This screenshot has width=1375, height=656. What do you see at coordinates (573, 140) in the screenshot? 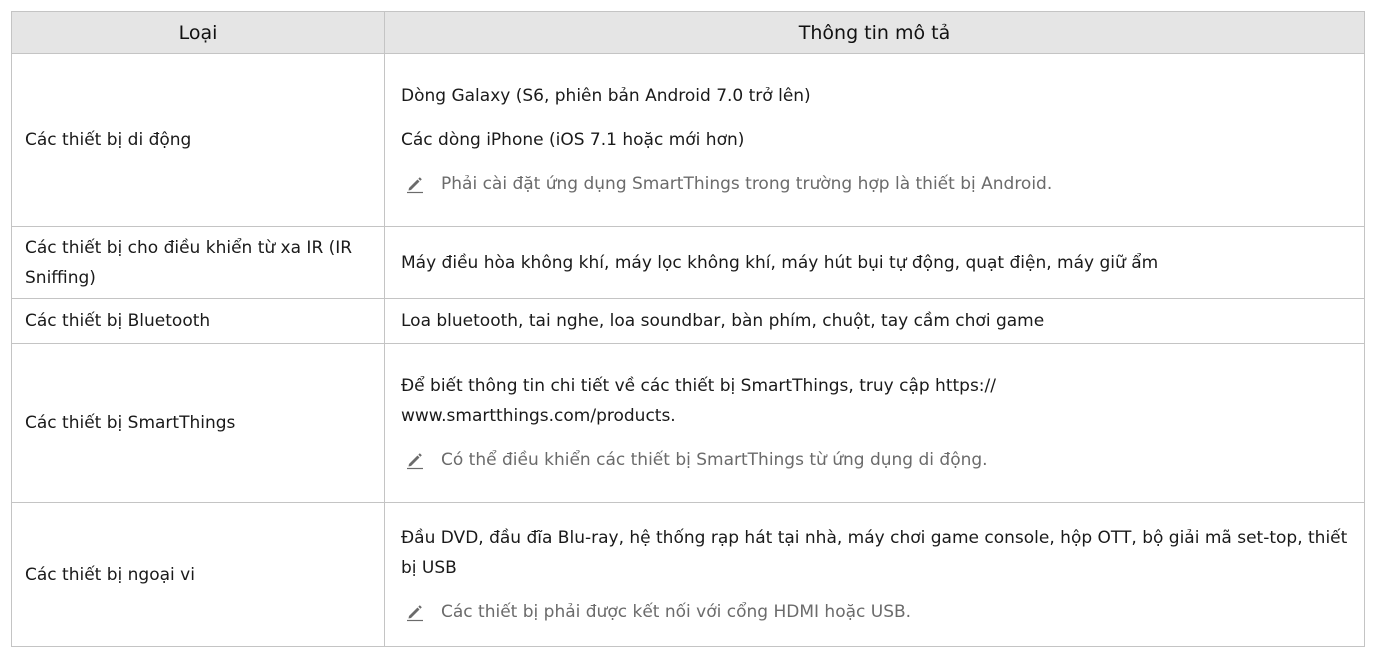
I see `description-line: Các dòng iPhone (iOS 7.1 hoặc mới hơn)` at bounding box center [573, 140].